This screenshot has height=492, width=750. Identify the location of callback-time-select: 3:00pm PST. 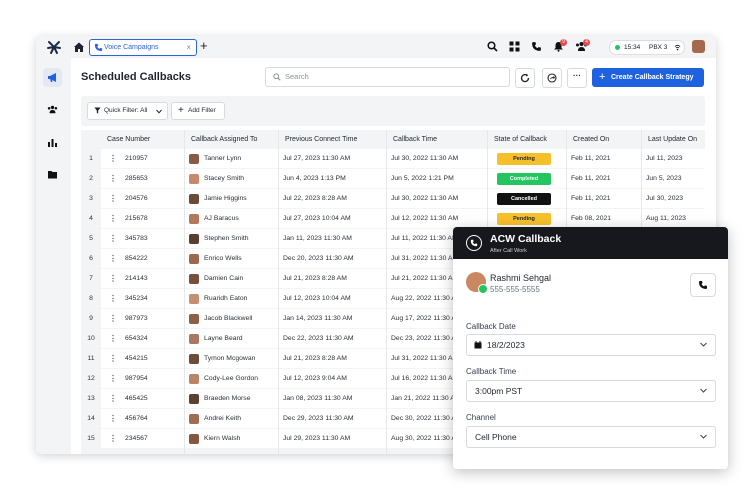
(591, 391).